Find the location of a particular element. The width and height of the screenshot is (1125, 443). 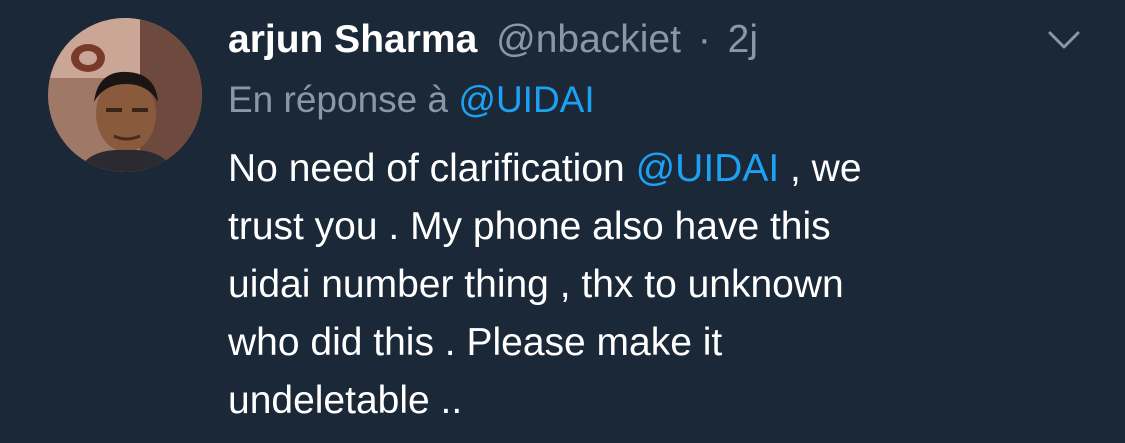

tweet-text-segment: No need of clarification is located at coordinates (432, 168).